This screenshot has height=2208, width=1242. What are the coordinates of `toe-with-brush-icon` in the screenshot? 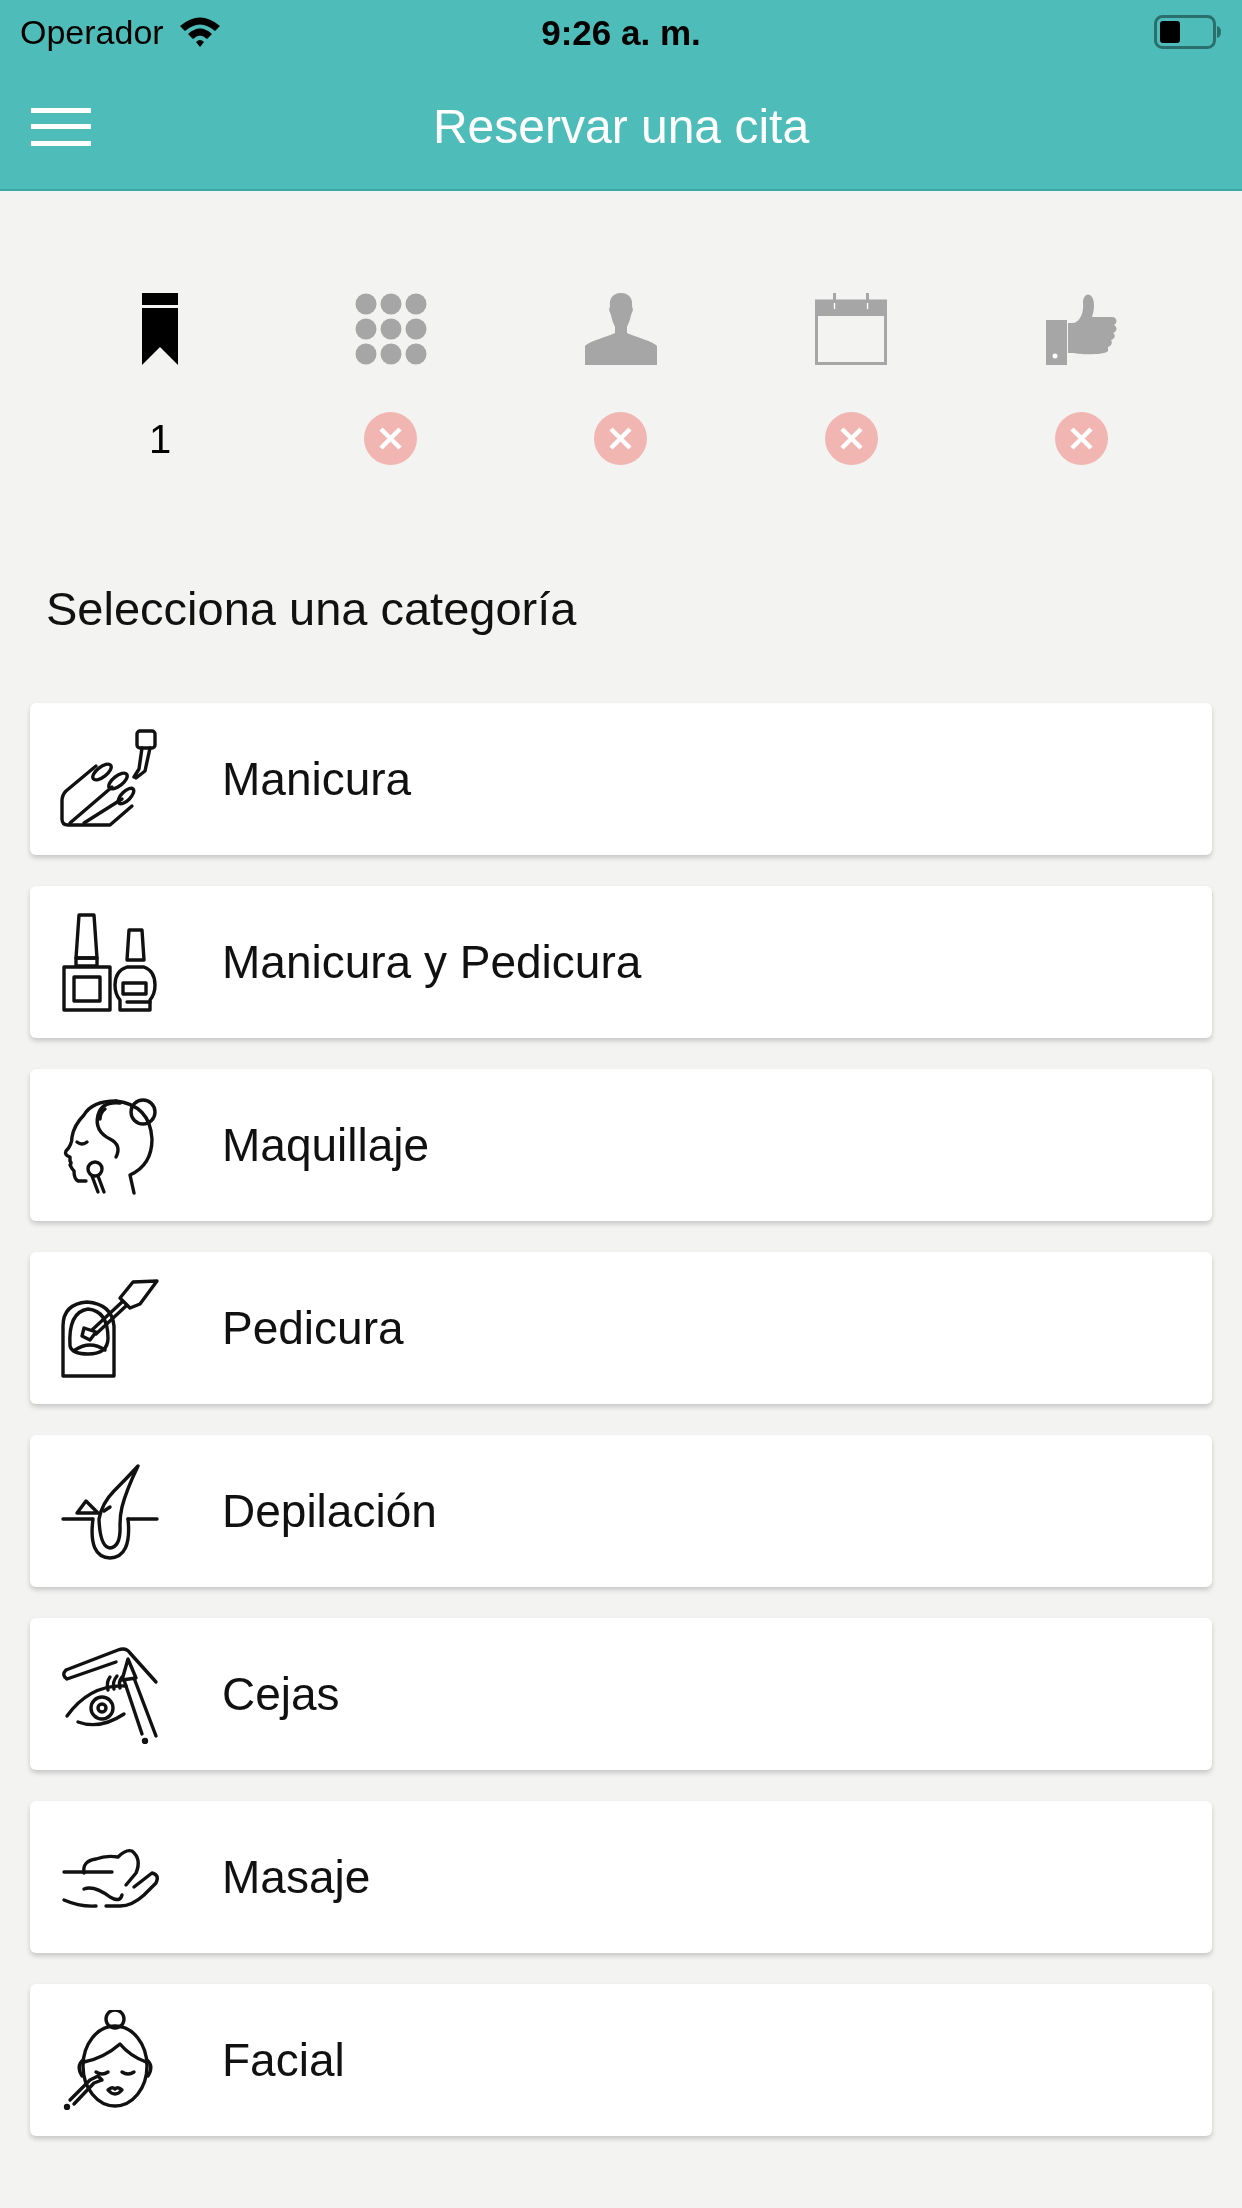 It's located at (110, 1328).